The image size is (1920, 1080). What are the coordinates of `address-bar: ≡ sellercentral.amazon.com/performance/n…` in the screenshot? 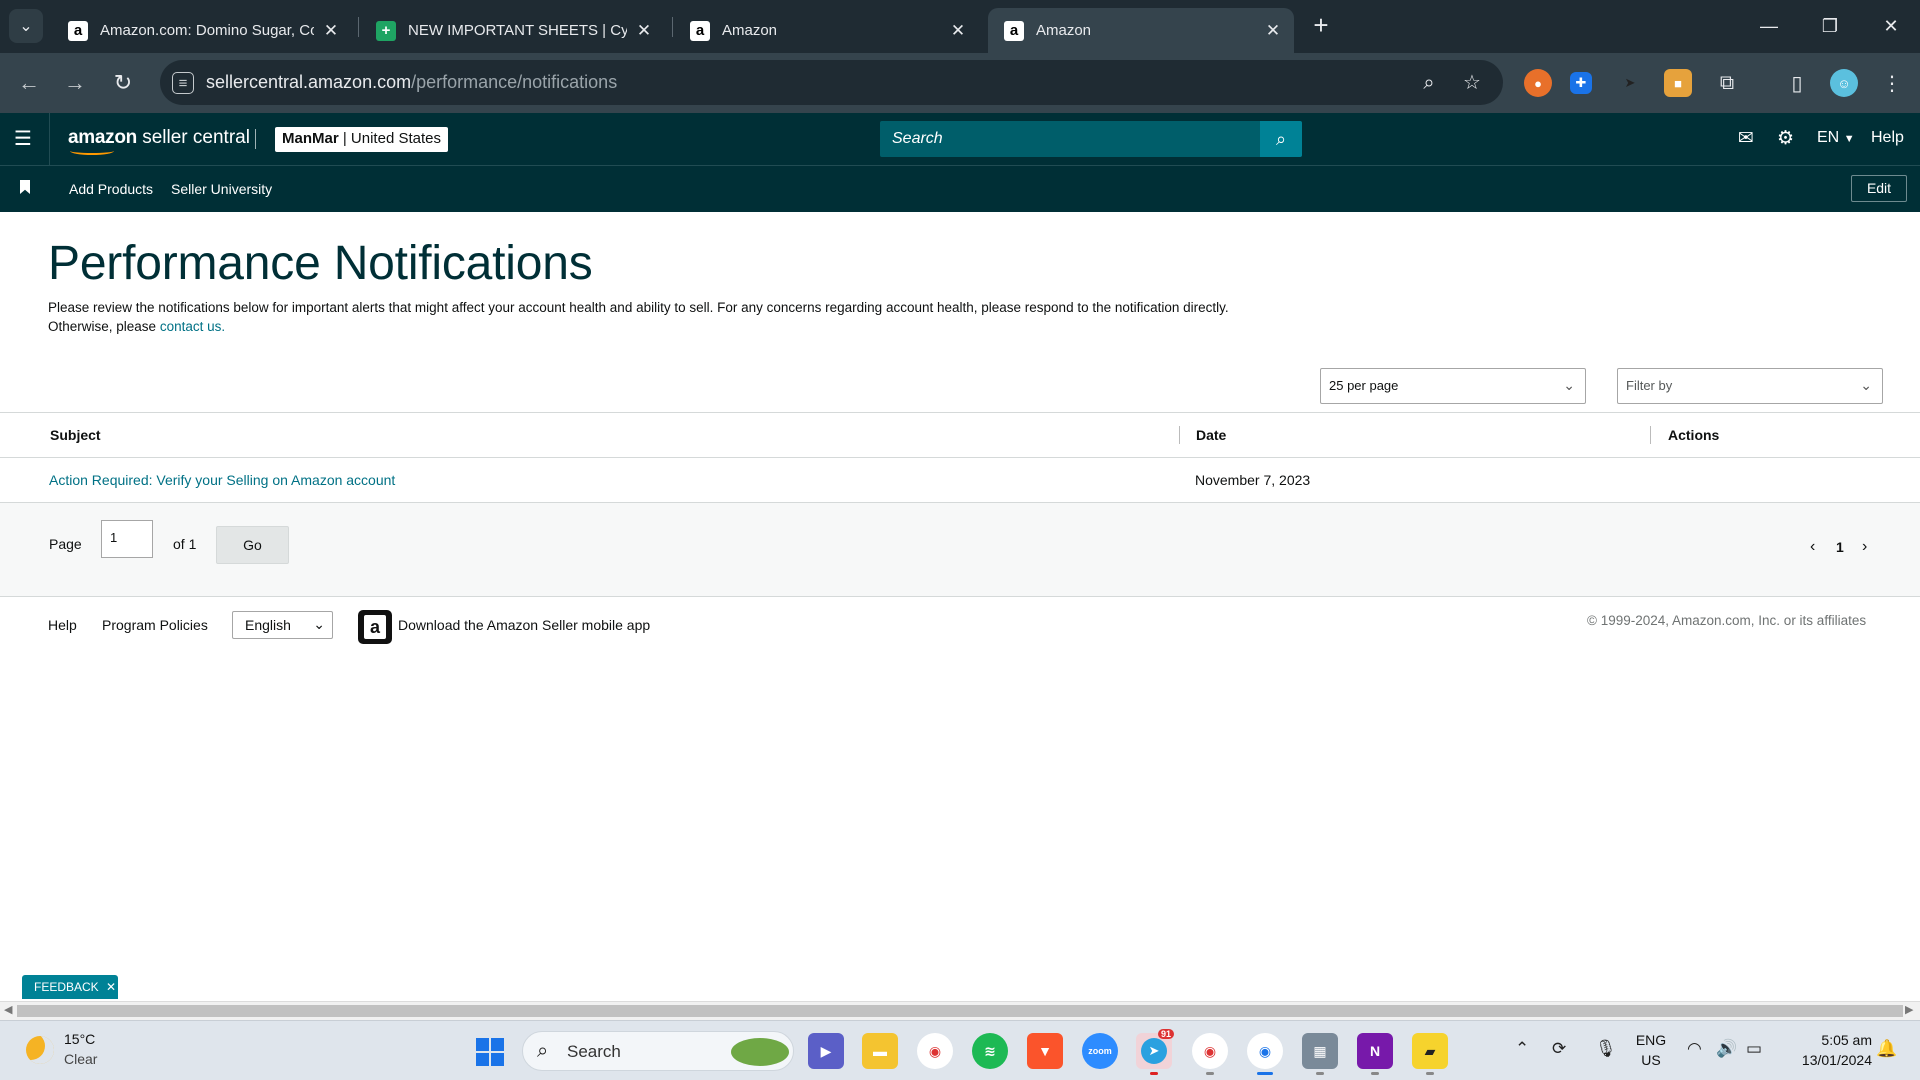 It's located at (831, 82).